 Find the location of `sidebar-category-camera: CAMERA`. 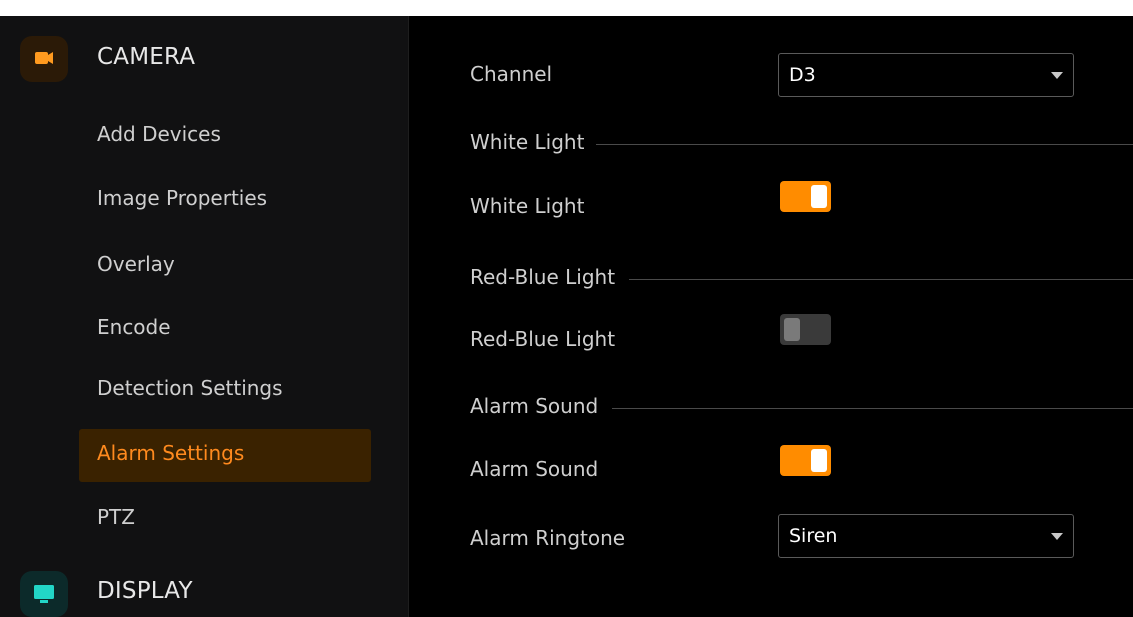

sidebar-category-camera: CAMERA is located at coordinates (204, 61).